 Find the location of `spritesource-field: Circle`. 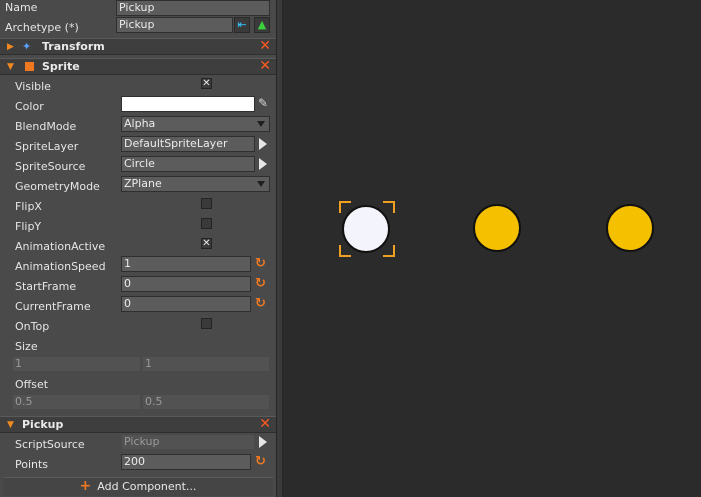

spritesource-field: Circle is located at coordinates (188, 164).